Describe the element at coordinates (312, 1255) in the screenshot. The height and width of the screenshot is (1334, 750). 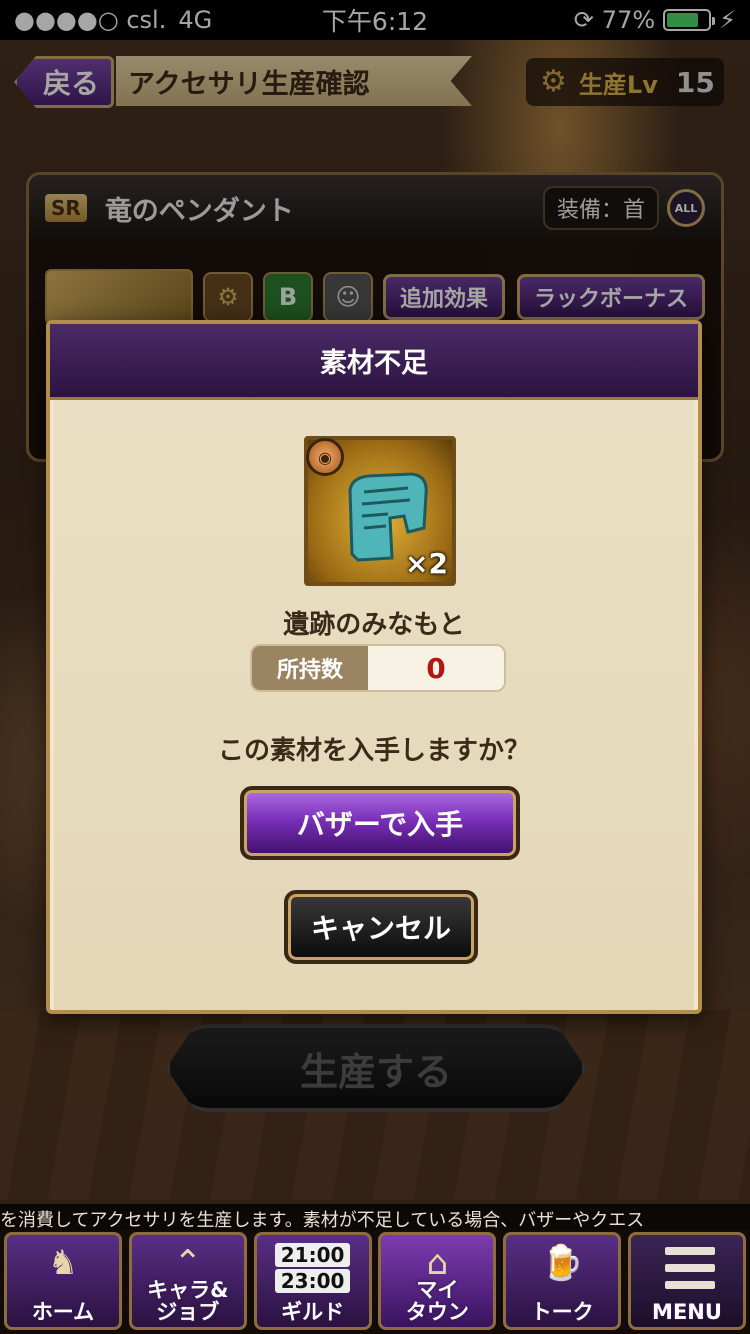
I see `guild-time-1: 21:00` at that location.